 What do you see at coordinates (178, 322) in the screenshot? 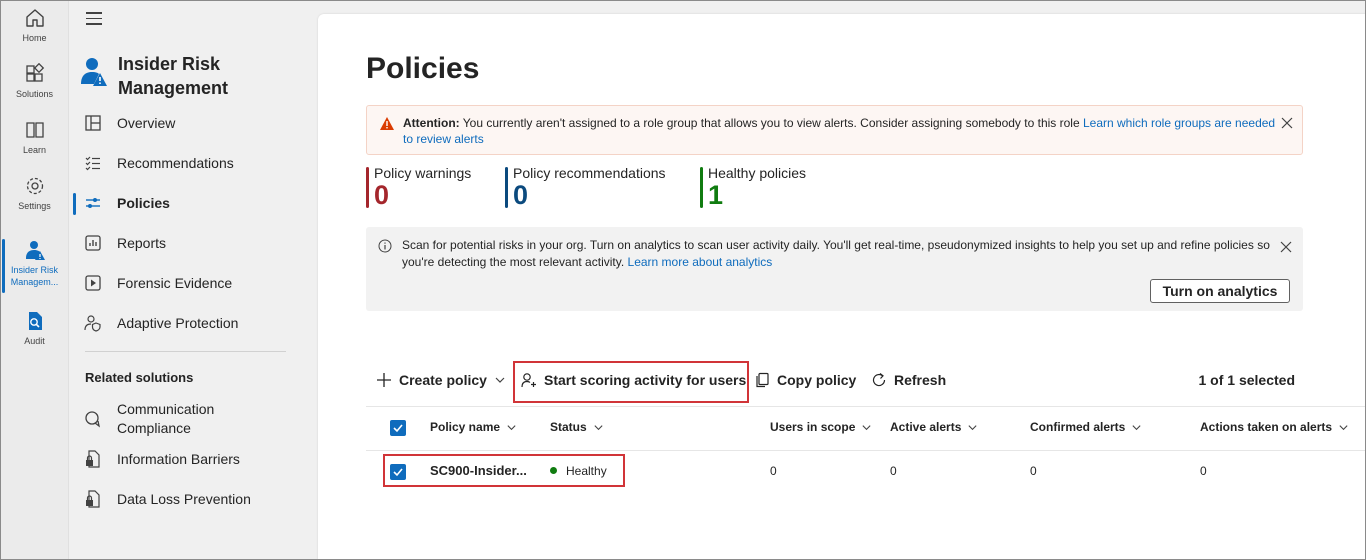
I see `nav-item-label: Adaptive Protection` at bounding box center [178, 322].